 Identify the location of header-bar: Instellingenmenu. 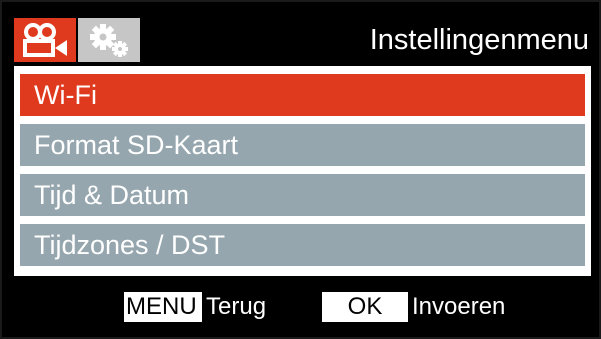
(302, 40).